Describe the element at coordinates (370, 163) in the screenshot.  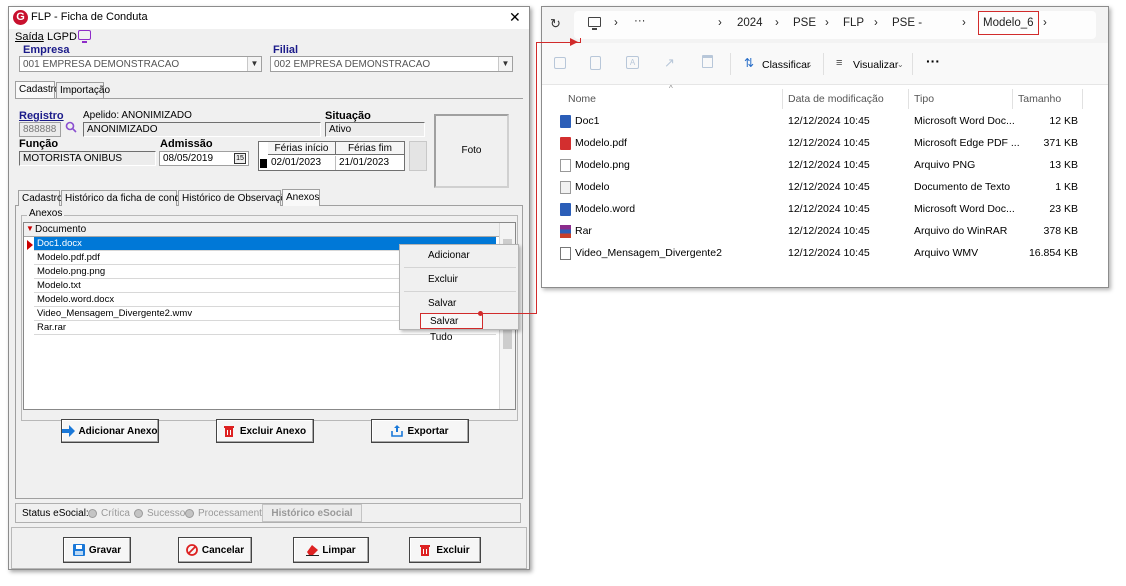
I see `ferias-fim-cell: 21/01/2023` at that location.